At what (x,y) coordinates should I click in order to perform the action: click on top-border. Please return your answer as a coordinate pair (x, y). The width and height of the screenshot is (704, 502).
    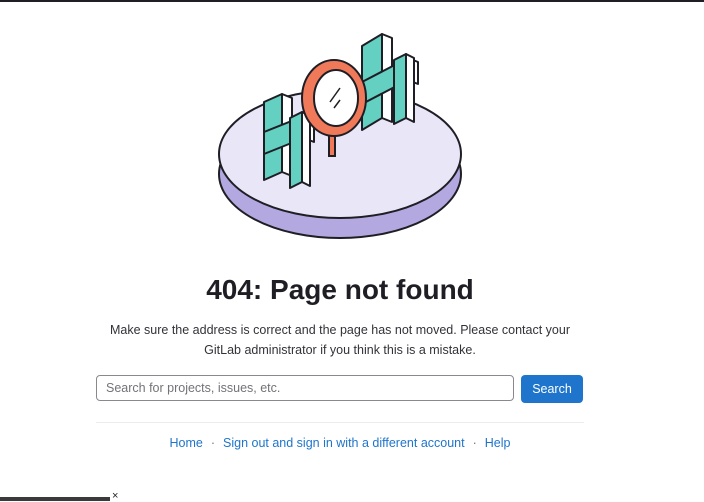
    Looking at the image, I should click on (352, 1).